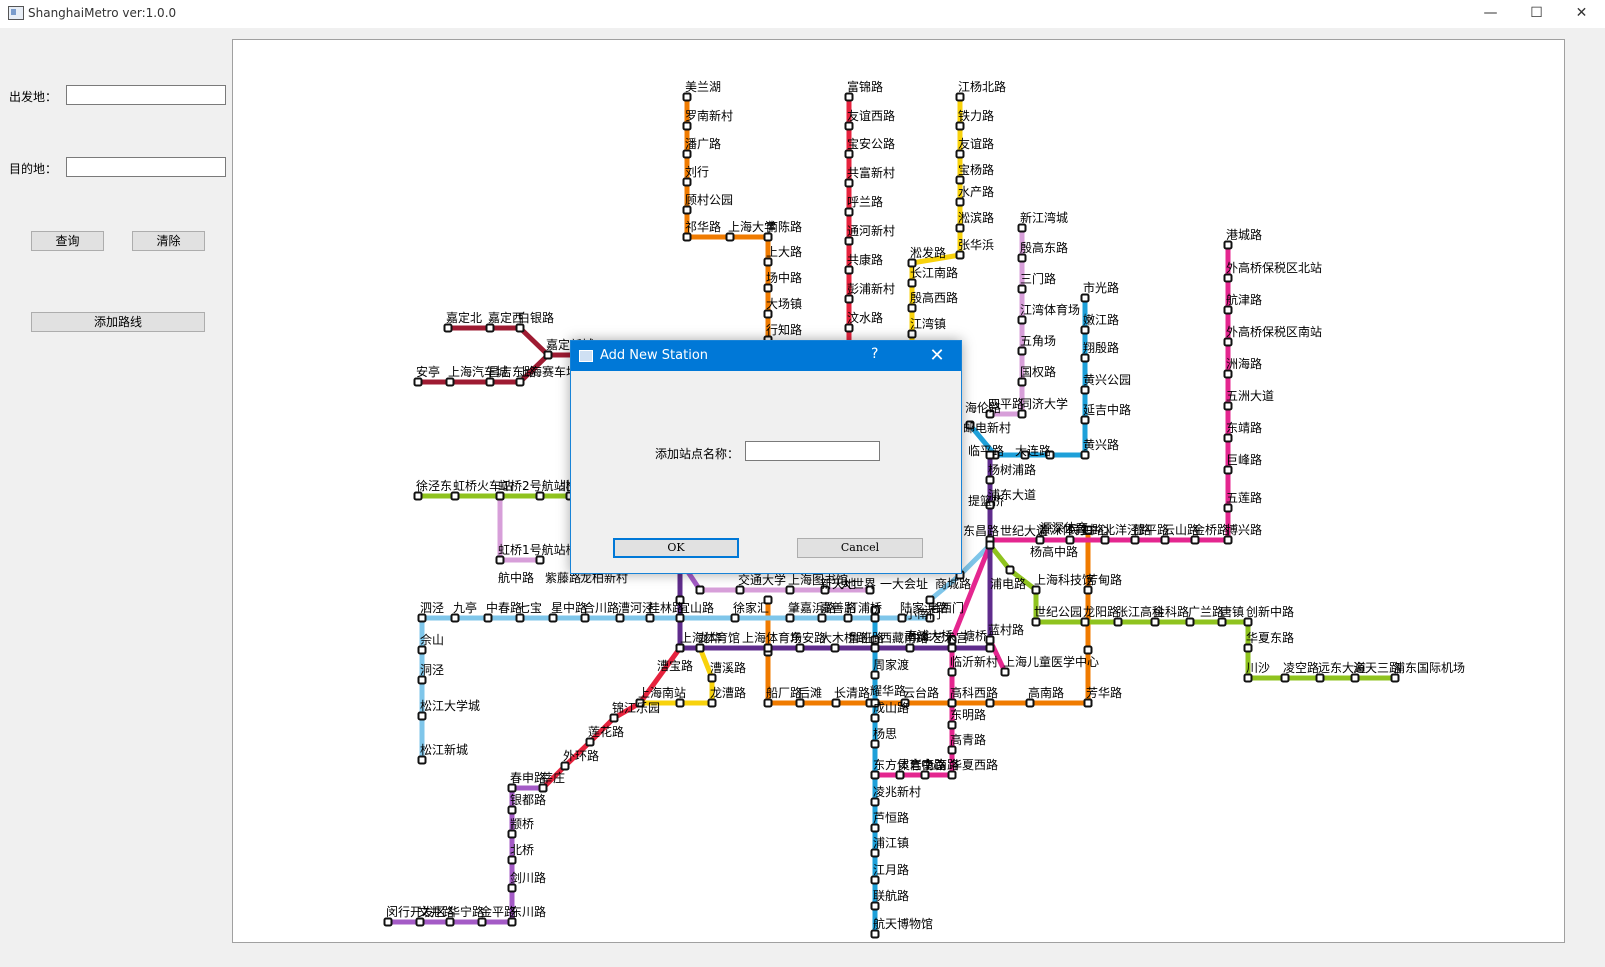 This screenshot has height=967, width=1605. I want to click on station-name-input, so click(812, 451).